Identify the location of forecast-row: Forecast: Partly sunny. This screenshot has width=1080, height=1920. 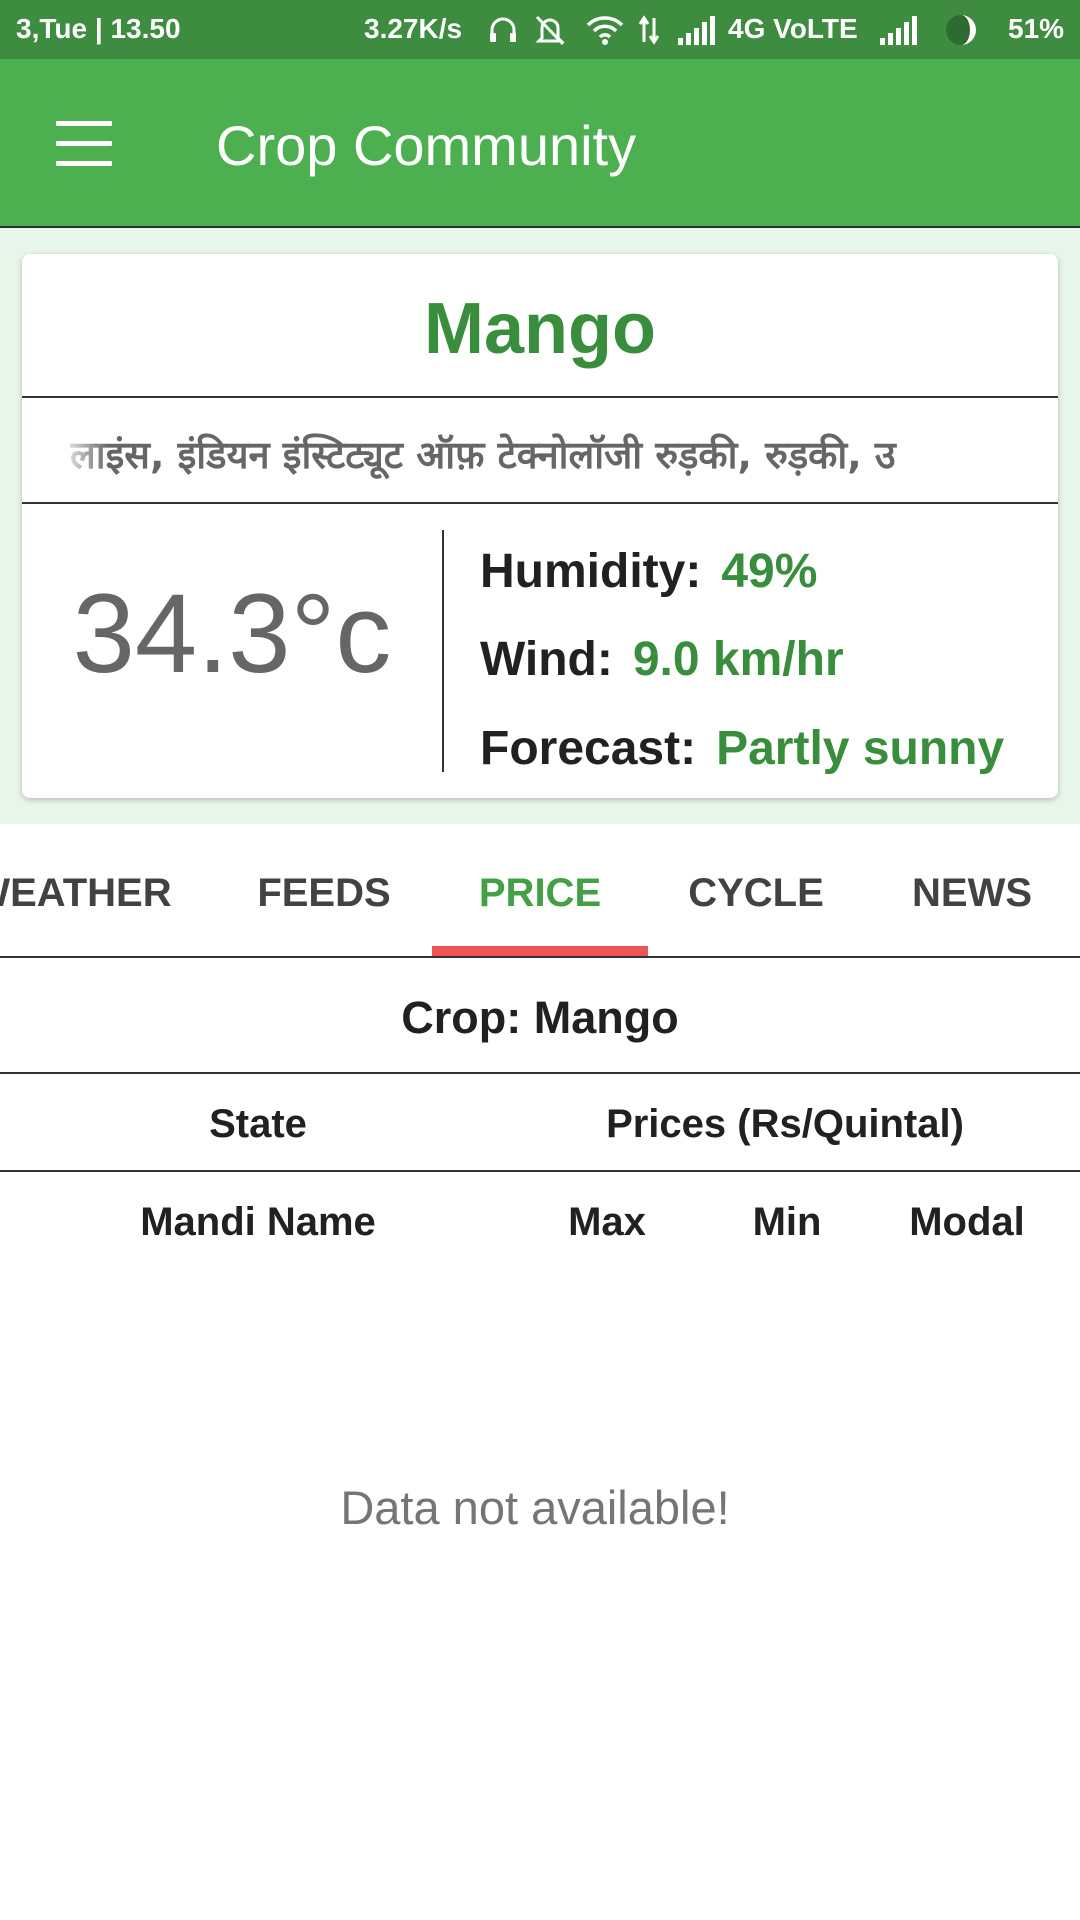
(742, 748).